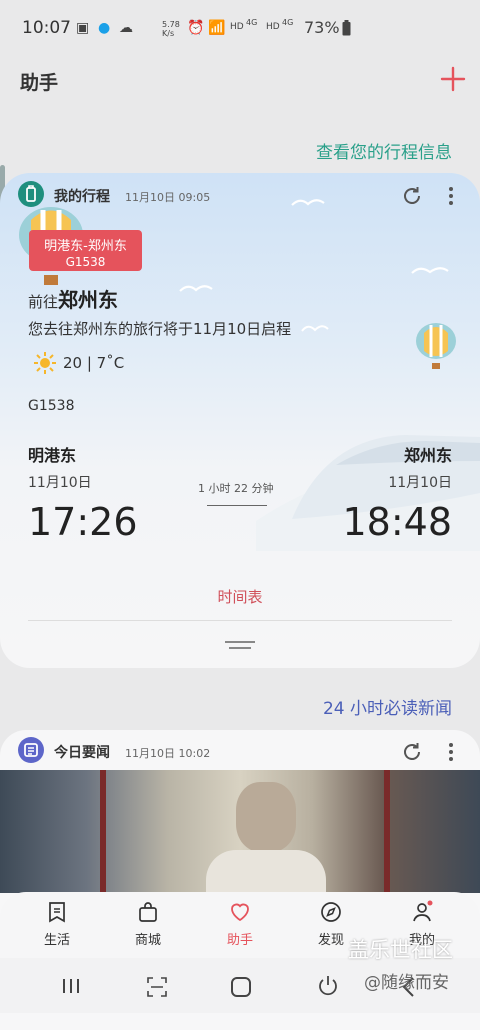  I want to click on cloud-icon: ☁, so click(126, 28).